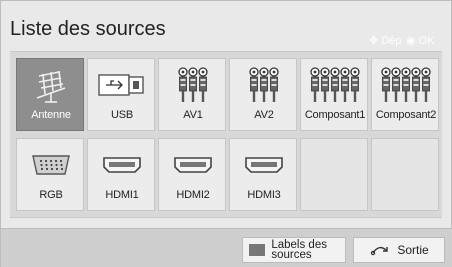 The width and height of the screenshot is (452, 267). Describe the element at coordinates (264, 115) in the screenshot. I see `source-tile-label: AV2` at that location.